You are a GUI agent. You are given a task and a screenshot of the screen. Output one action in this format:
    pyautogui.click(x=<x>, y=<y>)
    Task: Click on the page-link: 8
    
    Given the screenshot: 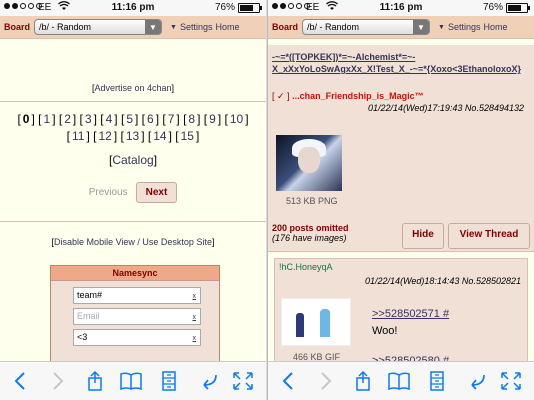 What is the action you would take?
    pyautogui.click(x=191, y=119)
    